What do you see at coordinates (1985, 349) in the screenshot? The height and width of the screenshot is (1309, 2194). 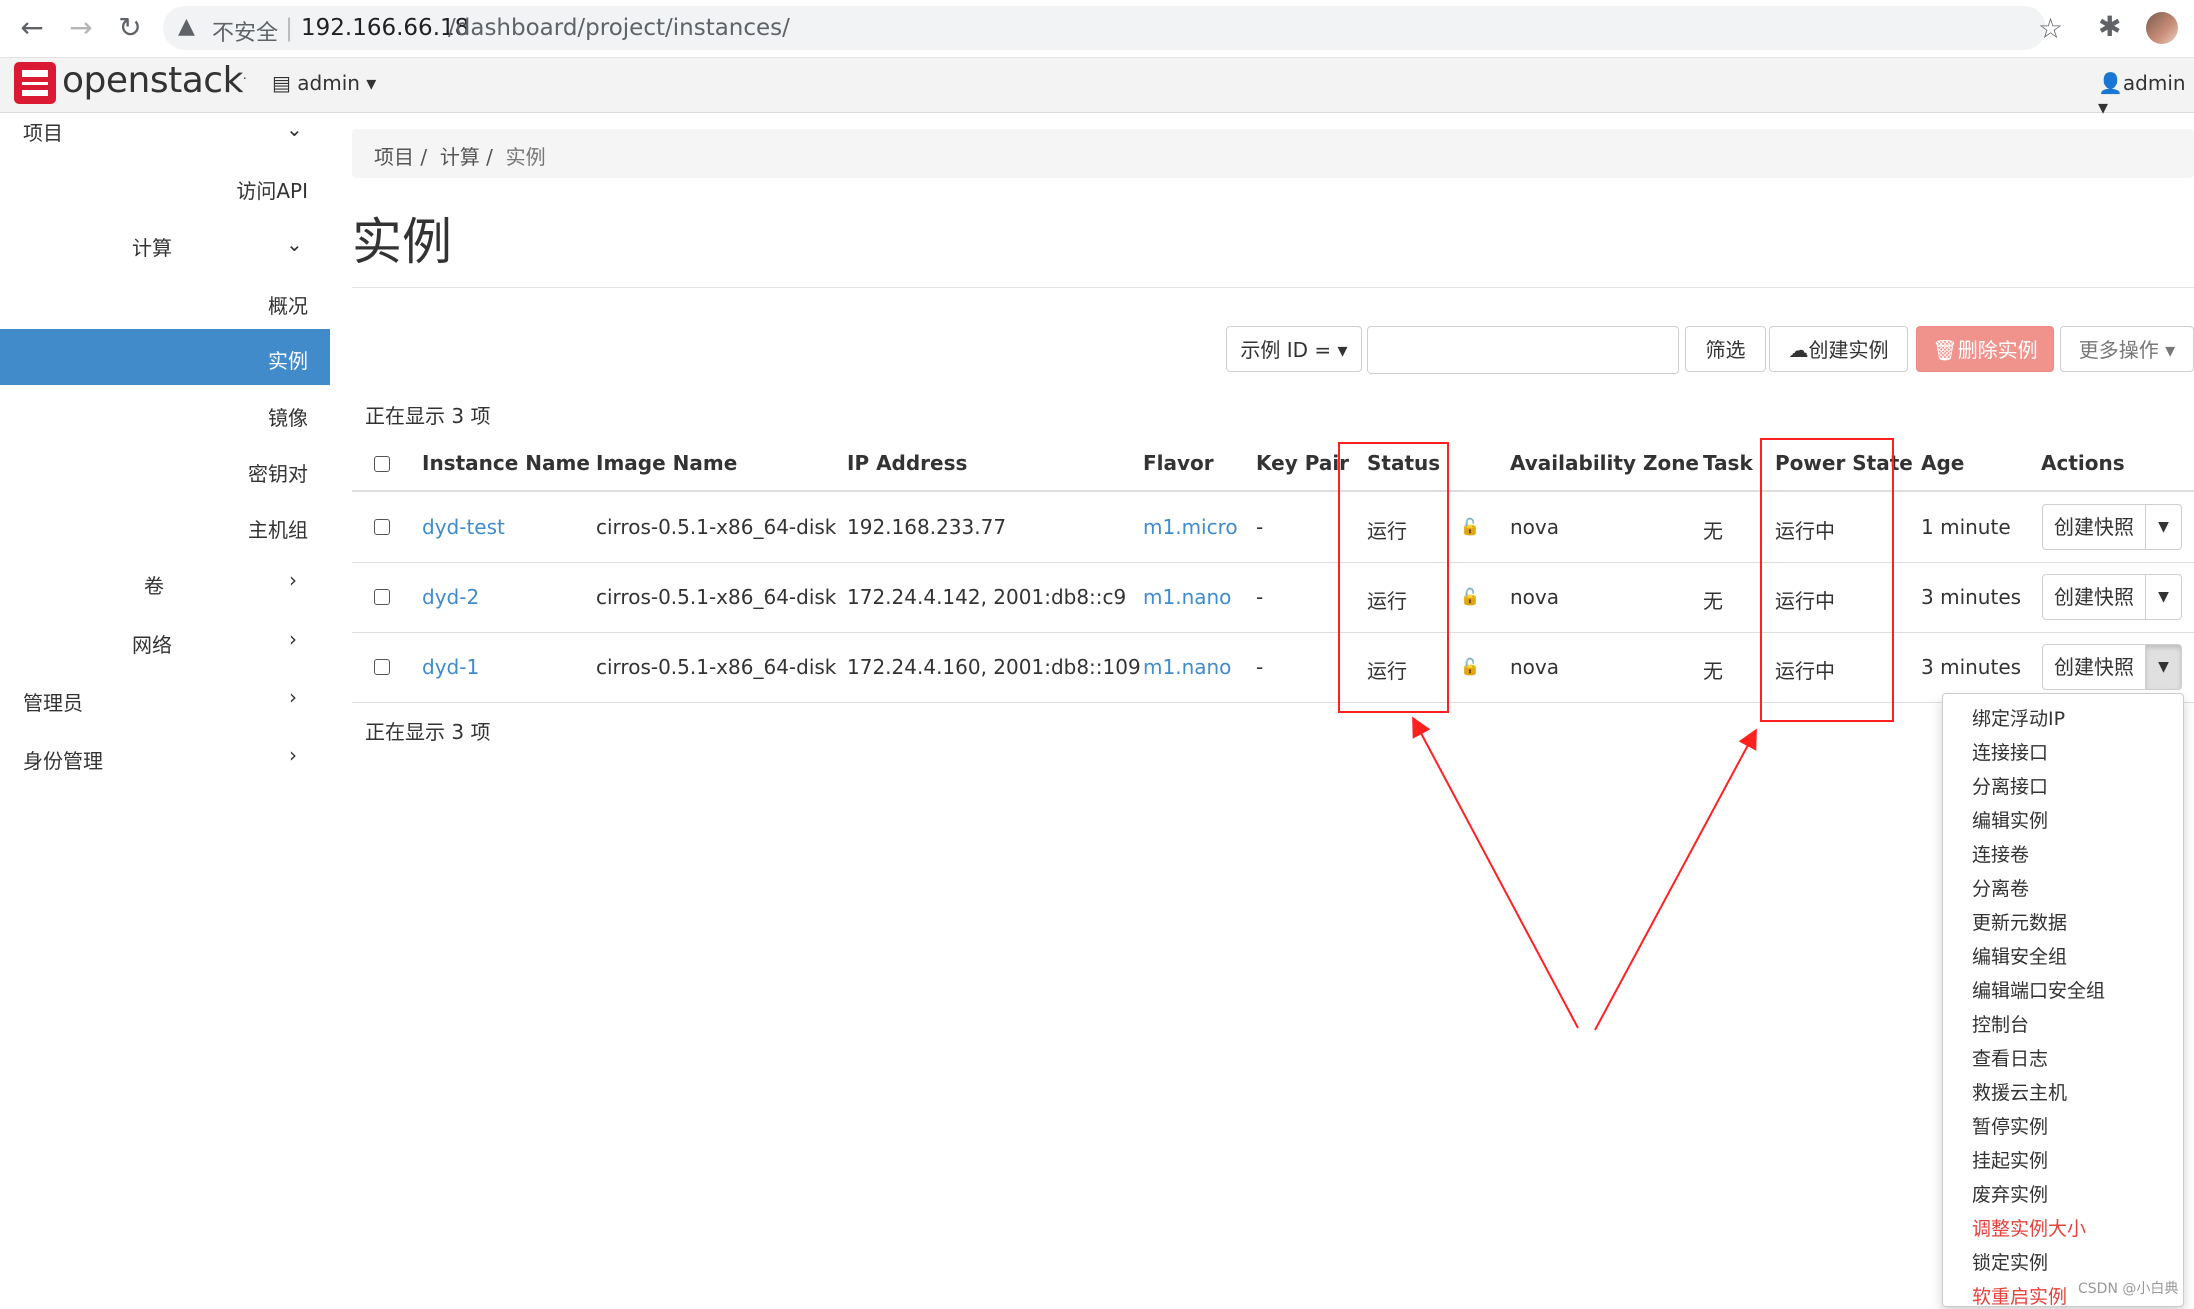 I see `delete-instances-button: 🗑删除实例` at bounding box center [1985, 349].